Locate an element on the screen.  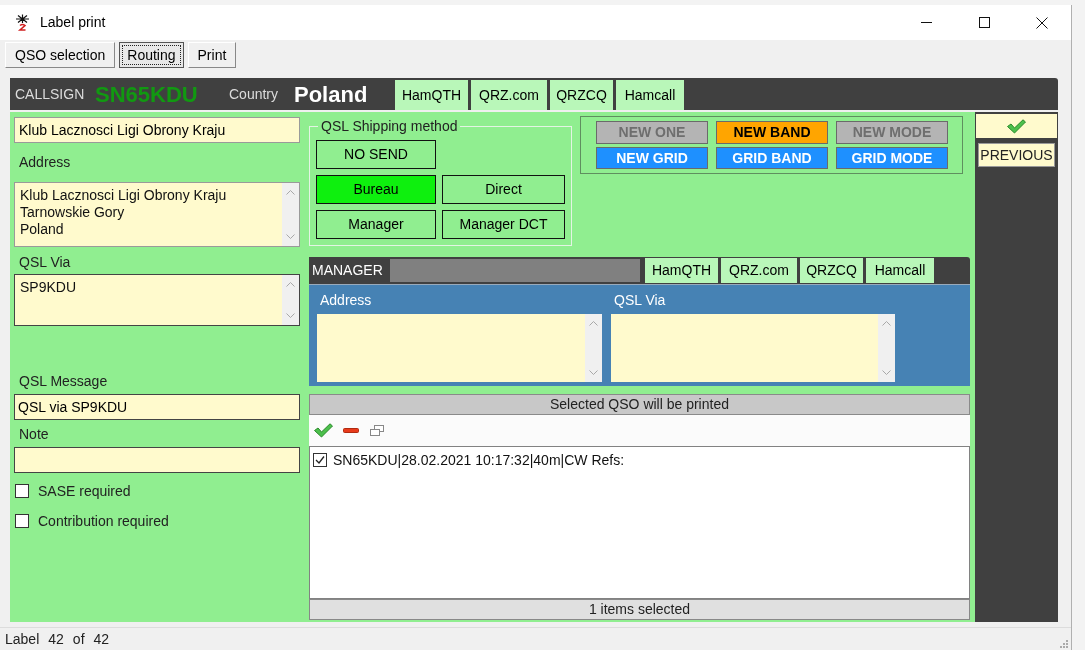
windows-icon is located at coordinates (377, 430).